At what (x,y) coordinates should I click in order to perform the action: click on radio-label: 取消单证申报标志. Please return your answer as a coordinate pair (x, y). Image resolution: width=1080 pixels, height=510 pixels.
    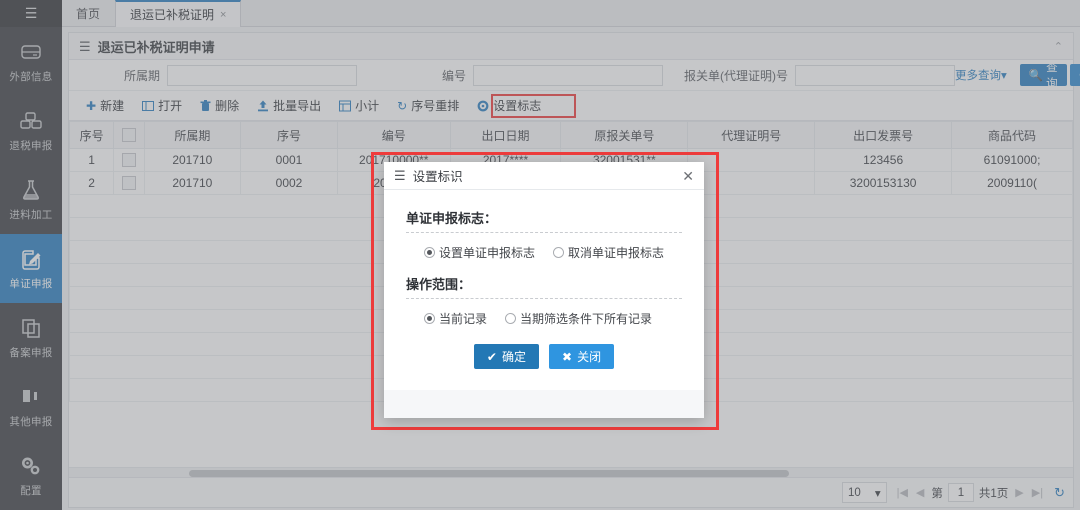
    Looking at the image, I should click on (616, 253).